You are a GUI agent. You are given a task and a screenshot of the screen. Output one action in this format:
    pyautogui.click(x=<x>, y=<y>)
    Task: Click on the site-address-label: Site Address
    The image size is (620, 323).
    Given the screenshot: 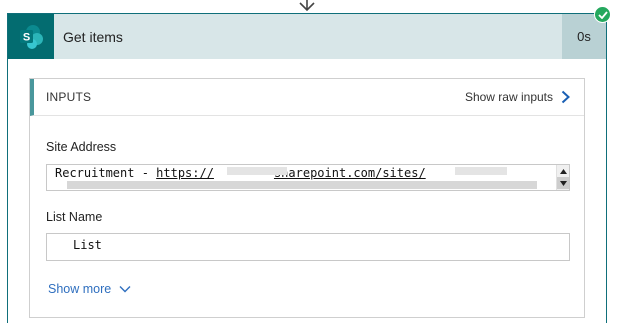 What is the action you would take?
    pyautogui.click(x=81, y=147)
    